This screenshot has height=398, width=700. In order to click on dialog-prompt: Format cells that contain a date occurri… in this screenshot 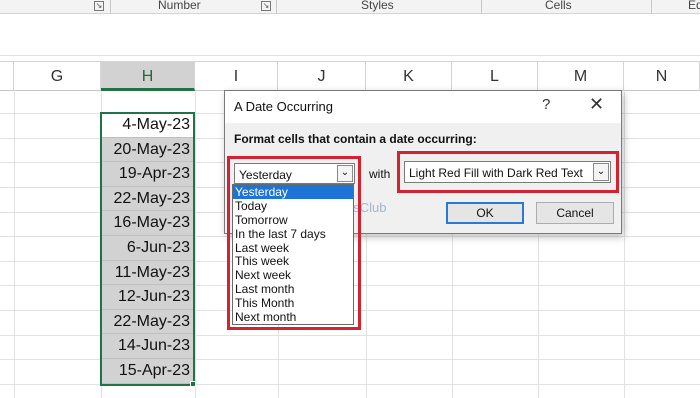, I will do `click(355, 139)`.